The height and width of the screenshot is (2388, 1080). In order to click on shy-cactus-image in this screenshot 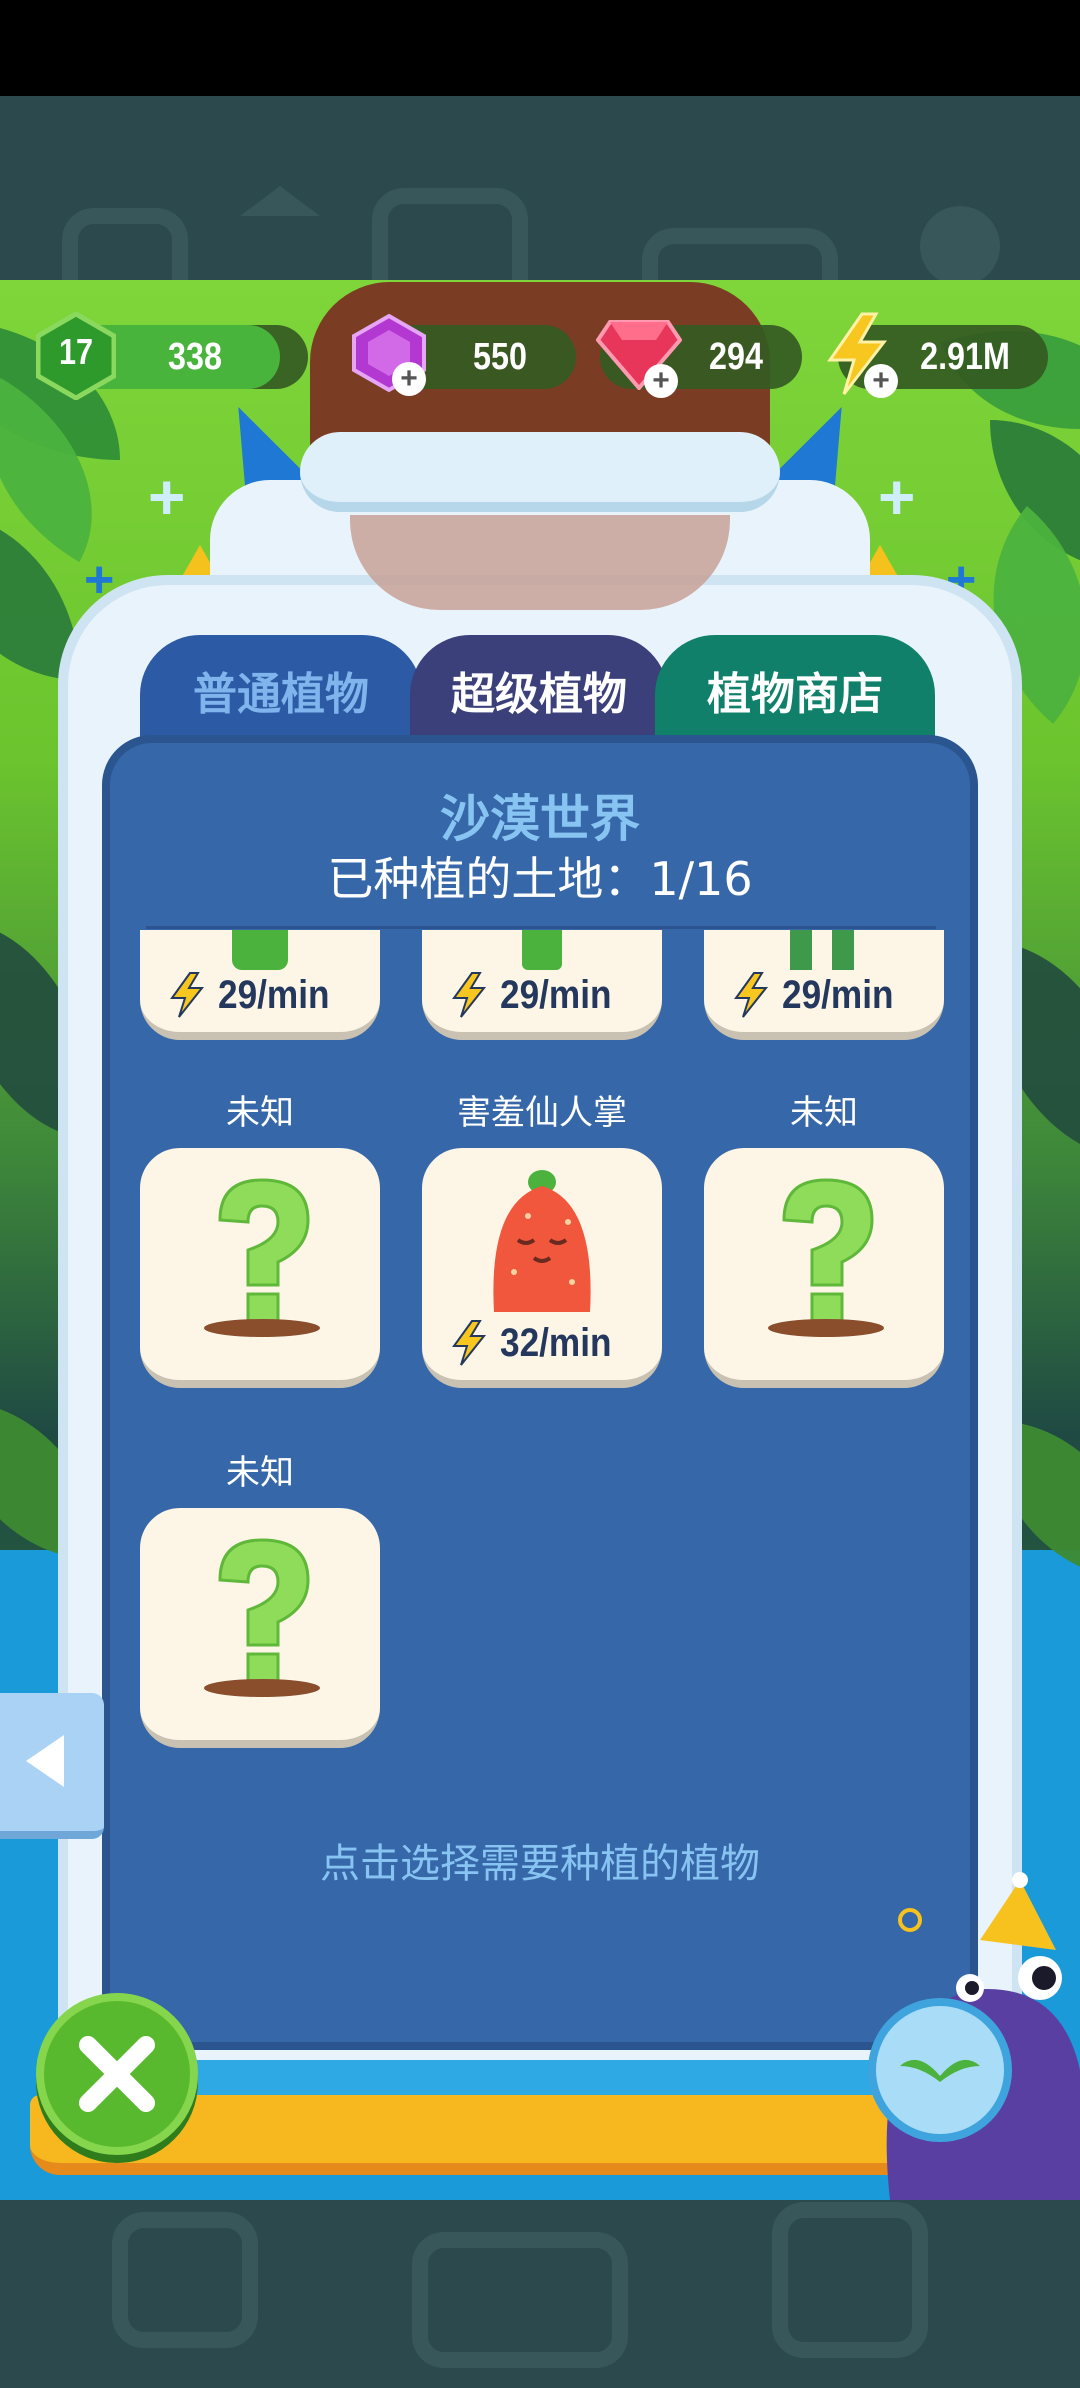, I will do `click(542, 1241)`.